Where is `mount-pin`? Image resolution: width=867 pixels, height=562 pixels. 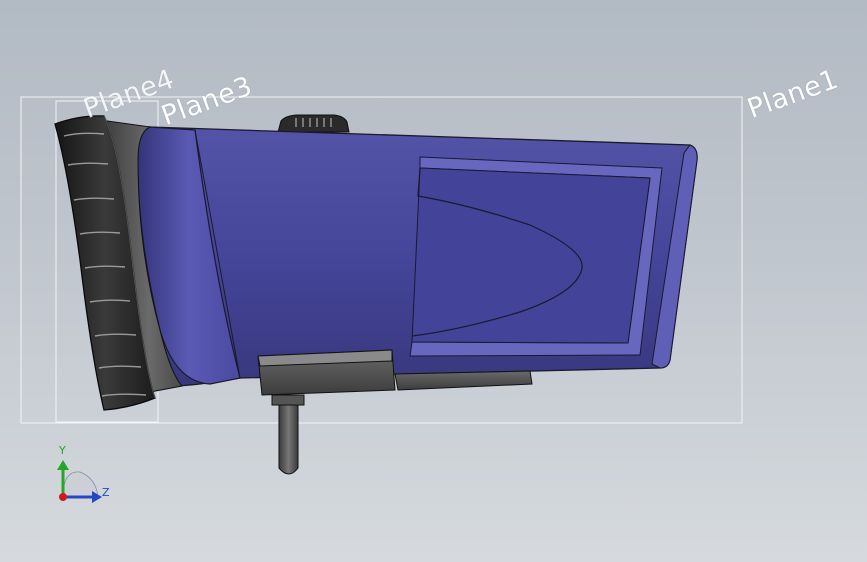
mount-pin is located at coordinates (288, 434).